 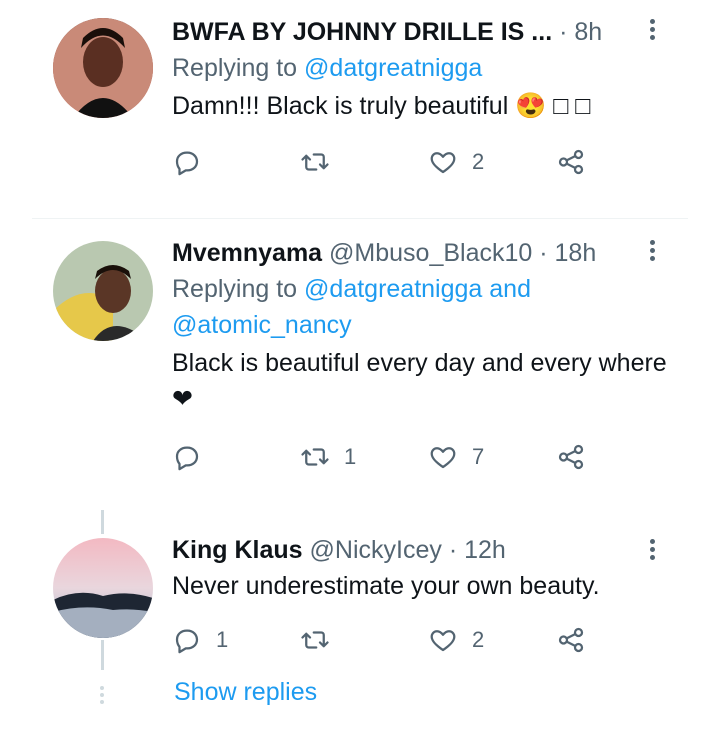 I want to click on tweet-header: King Klaus @NickyIcey · 12h, so click(x=426, y=550).